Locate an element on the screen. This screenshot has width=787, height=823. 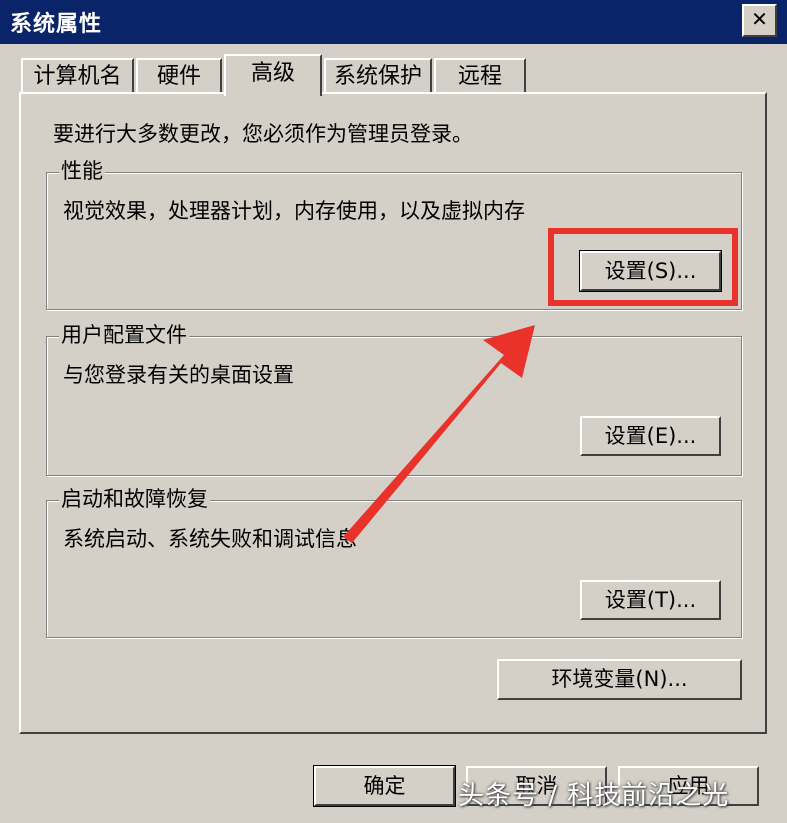
tab-computer-name: 计算机名 is located at coordinates (77, 76).